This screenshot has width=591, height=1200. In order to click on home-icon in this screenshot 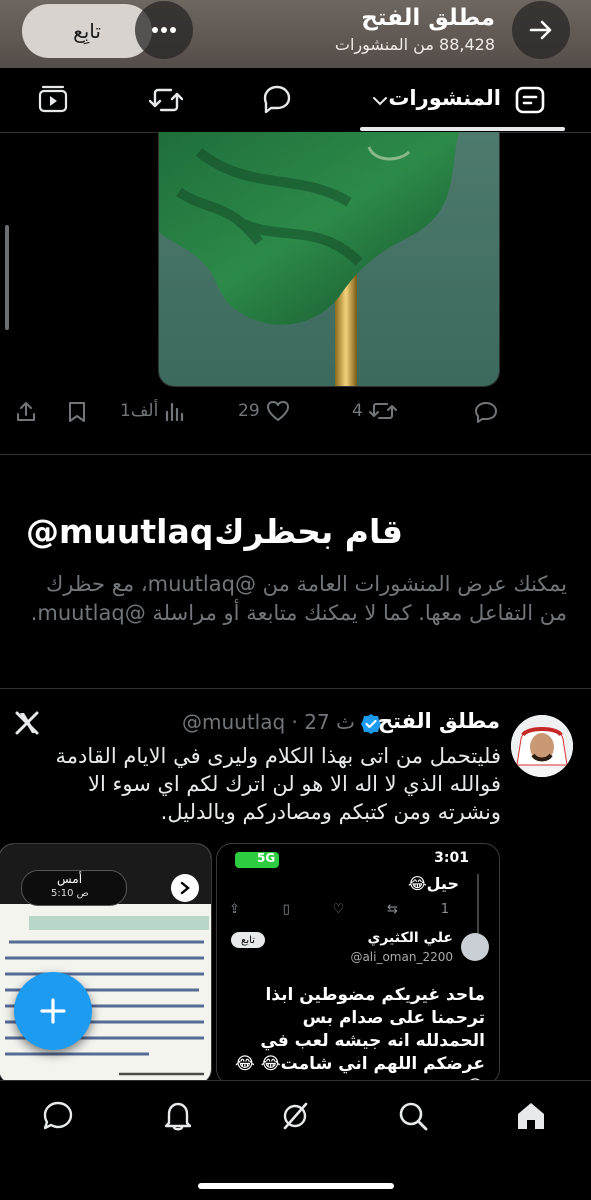, I will do `click(531, 1116)`.